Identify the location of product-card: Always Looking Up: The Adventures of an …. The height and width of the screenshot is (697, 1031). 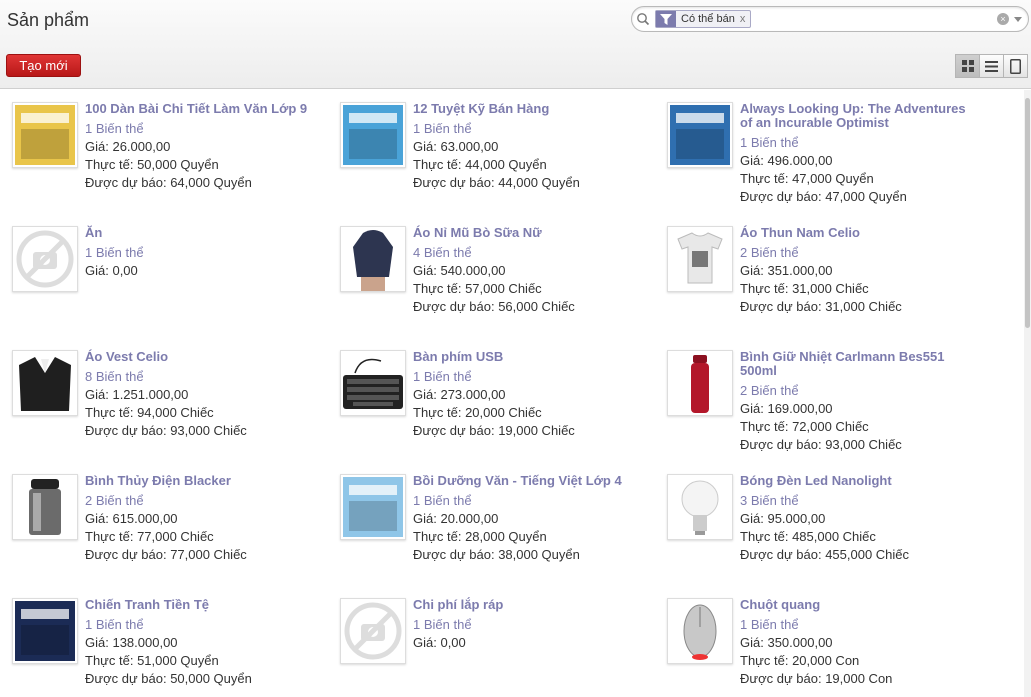
(822, 157).